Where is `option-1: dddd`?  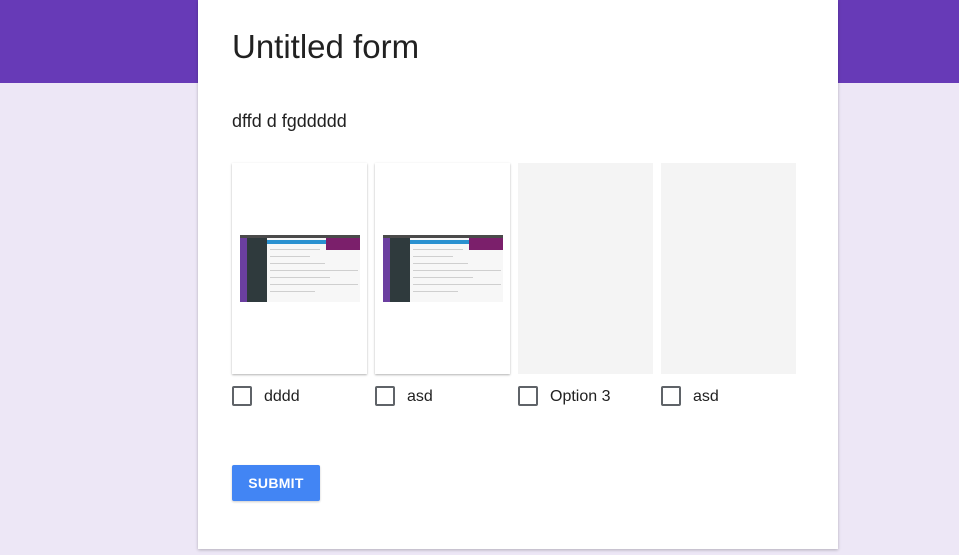 option-1: dddd is located at coordinates (299, 284).